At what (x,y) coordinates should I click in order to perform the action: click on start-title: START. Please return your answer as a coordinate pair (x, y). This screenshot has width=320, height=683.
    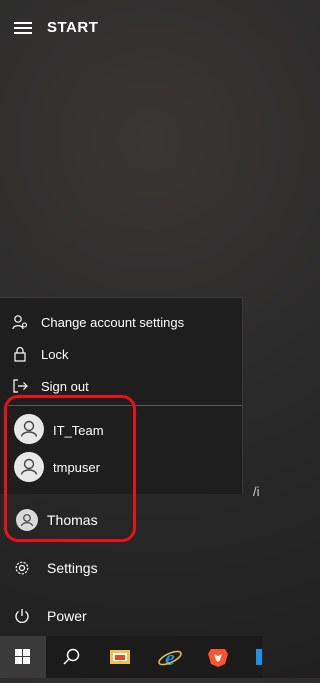
    Looking at the image, I should click on (73, 27).